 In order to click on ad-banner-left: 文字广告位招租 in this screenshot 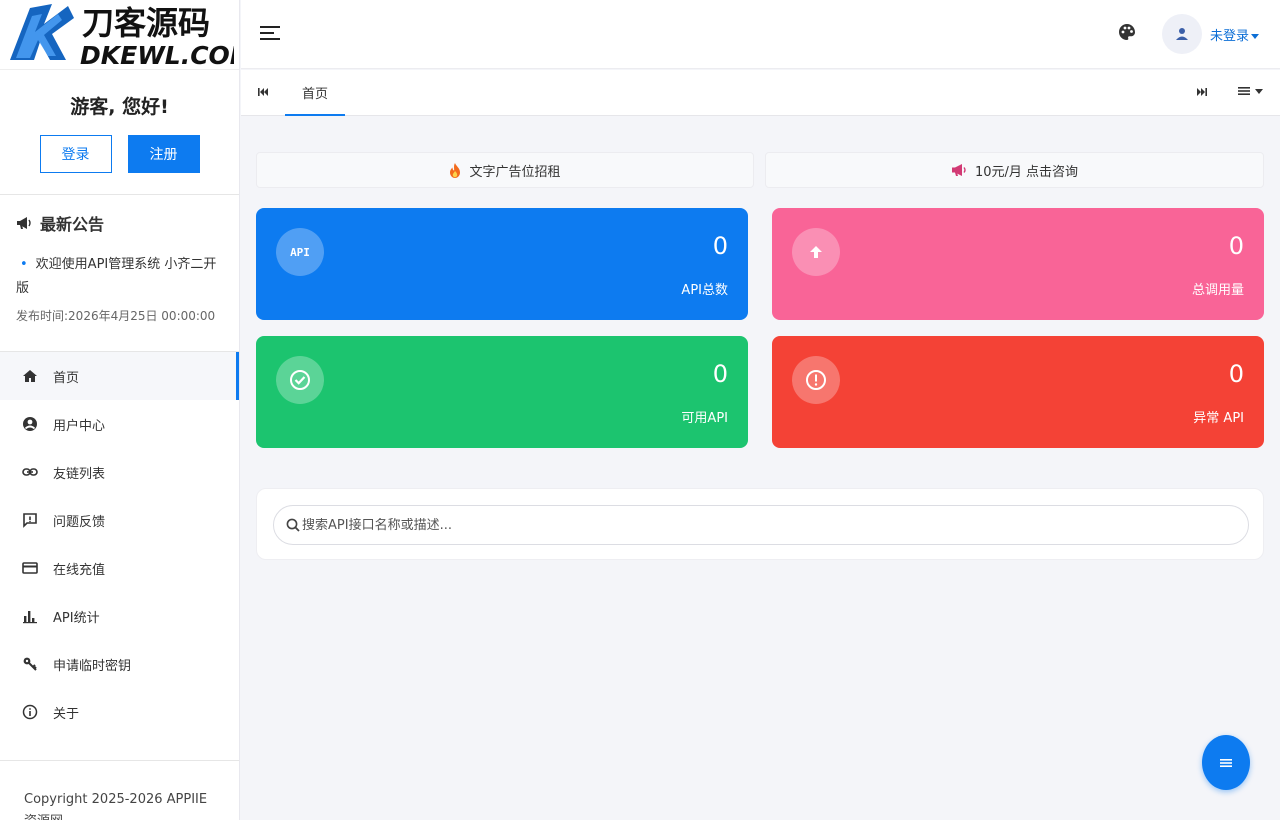, I will do `click(505, 170)`.